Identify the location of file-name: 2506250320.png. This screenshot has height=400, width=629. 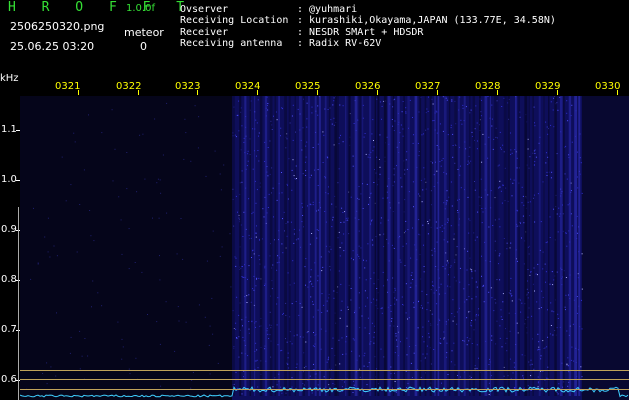
(57, 26).